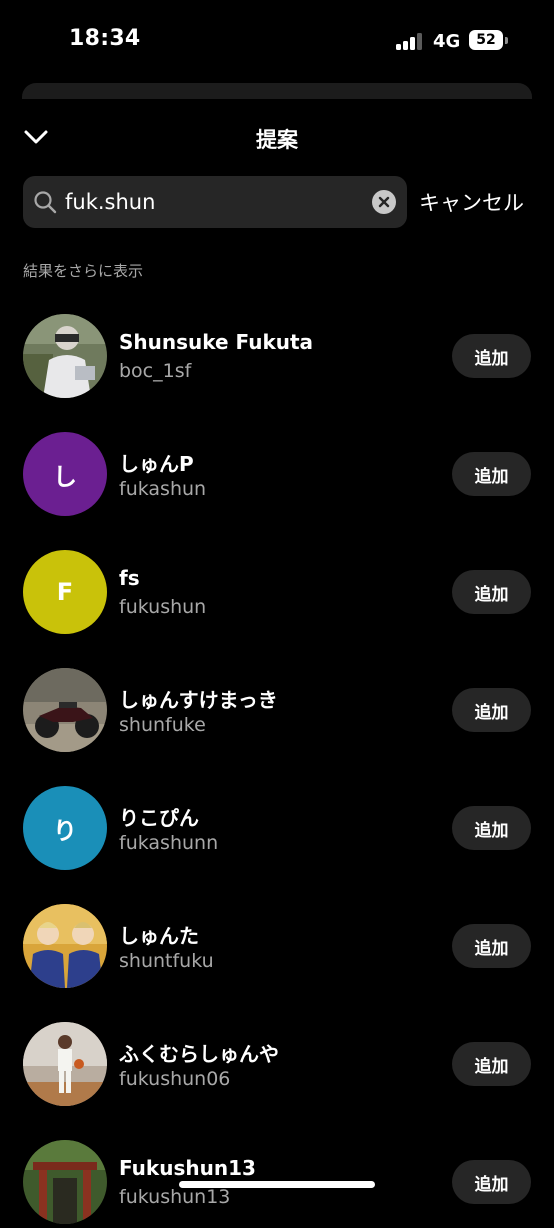 This screenshot has width=554, height=1228. Describe the element at coordinates (175, 1079) in the screenshot. I see `user-handle: fukushun06` at that location.